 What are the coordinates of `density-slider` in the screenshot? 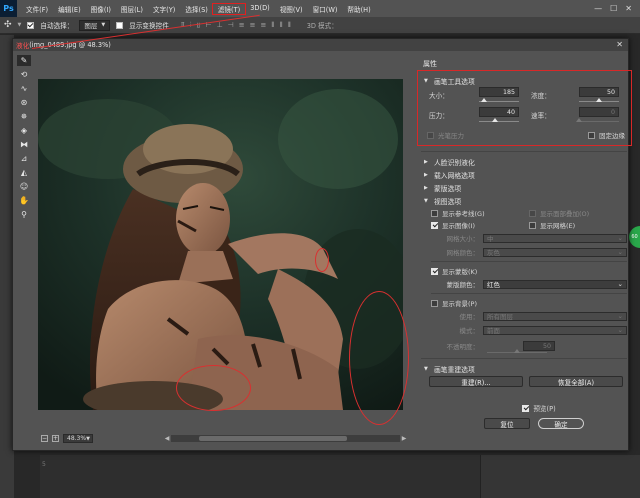 It's located at (599, 100).